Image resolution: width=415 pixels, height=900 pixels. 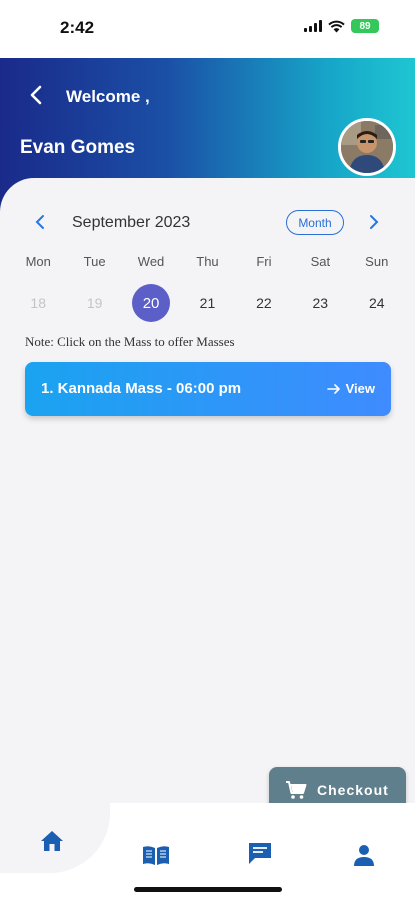 What do you see at coordinates (377, 303) in the screenshot?
I see `day-number: 24` at bounding box center [377, 303].